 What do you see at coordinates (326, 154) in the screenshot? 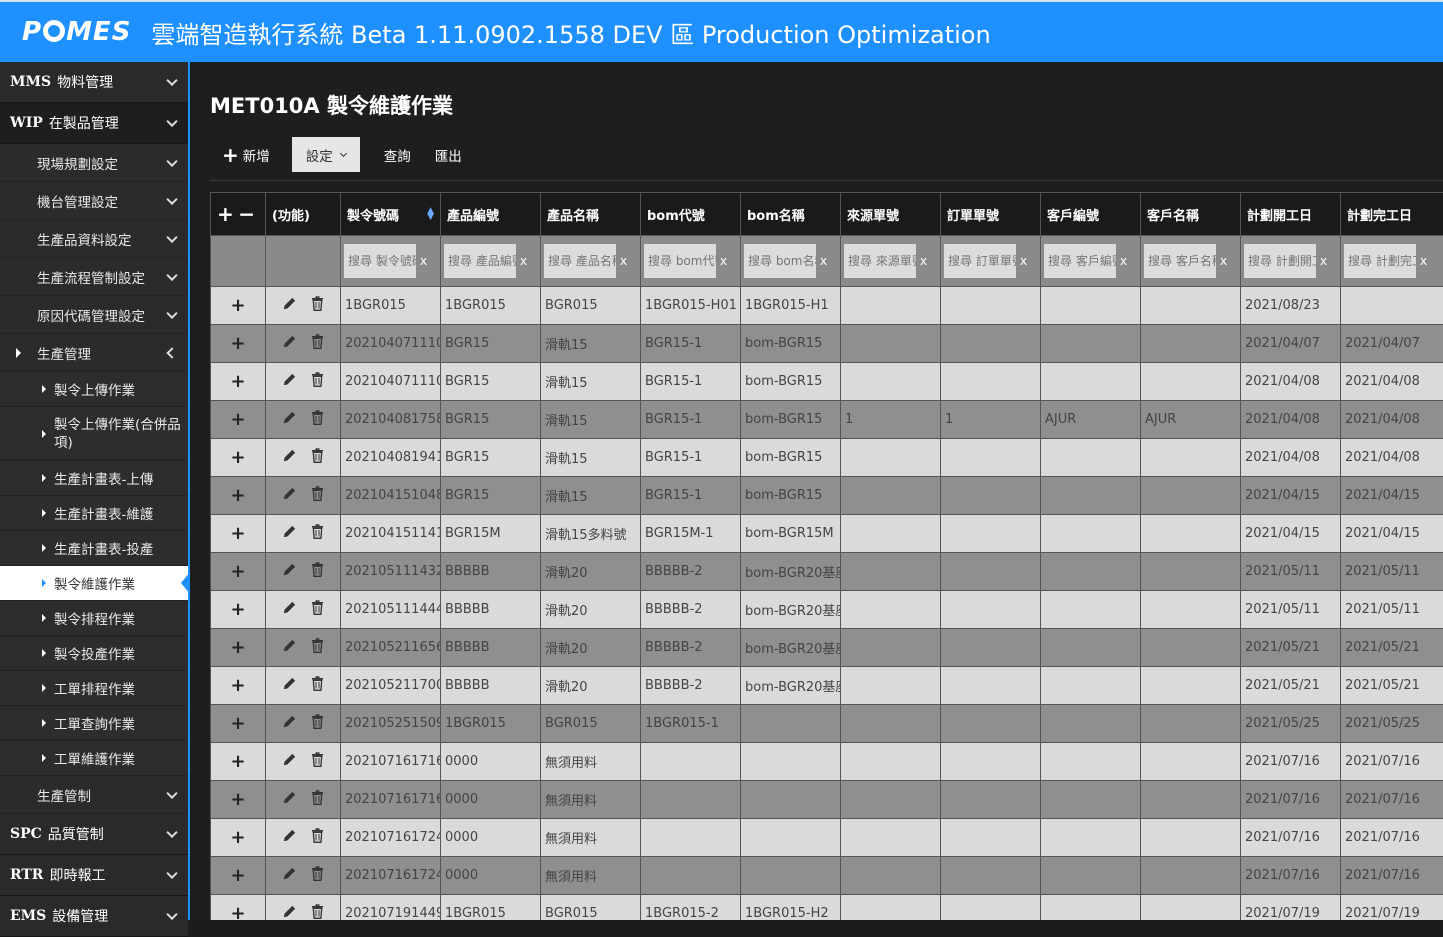
I see `settings-dropdown: 設定` at bounding box center [326, 154].